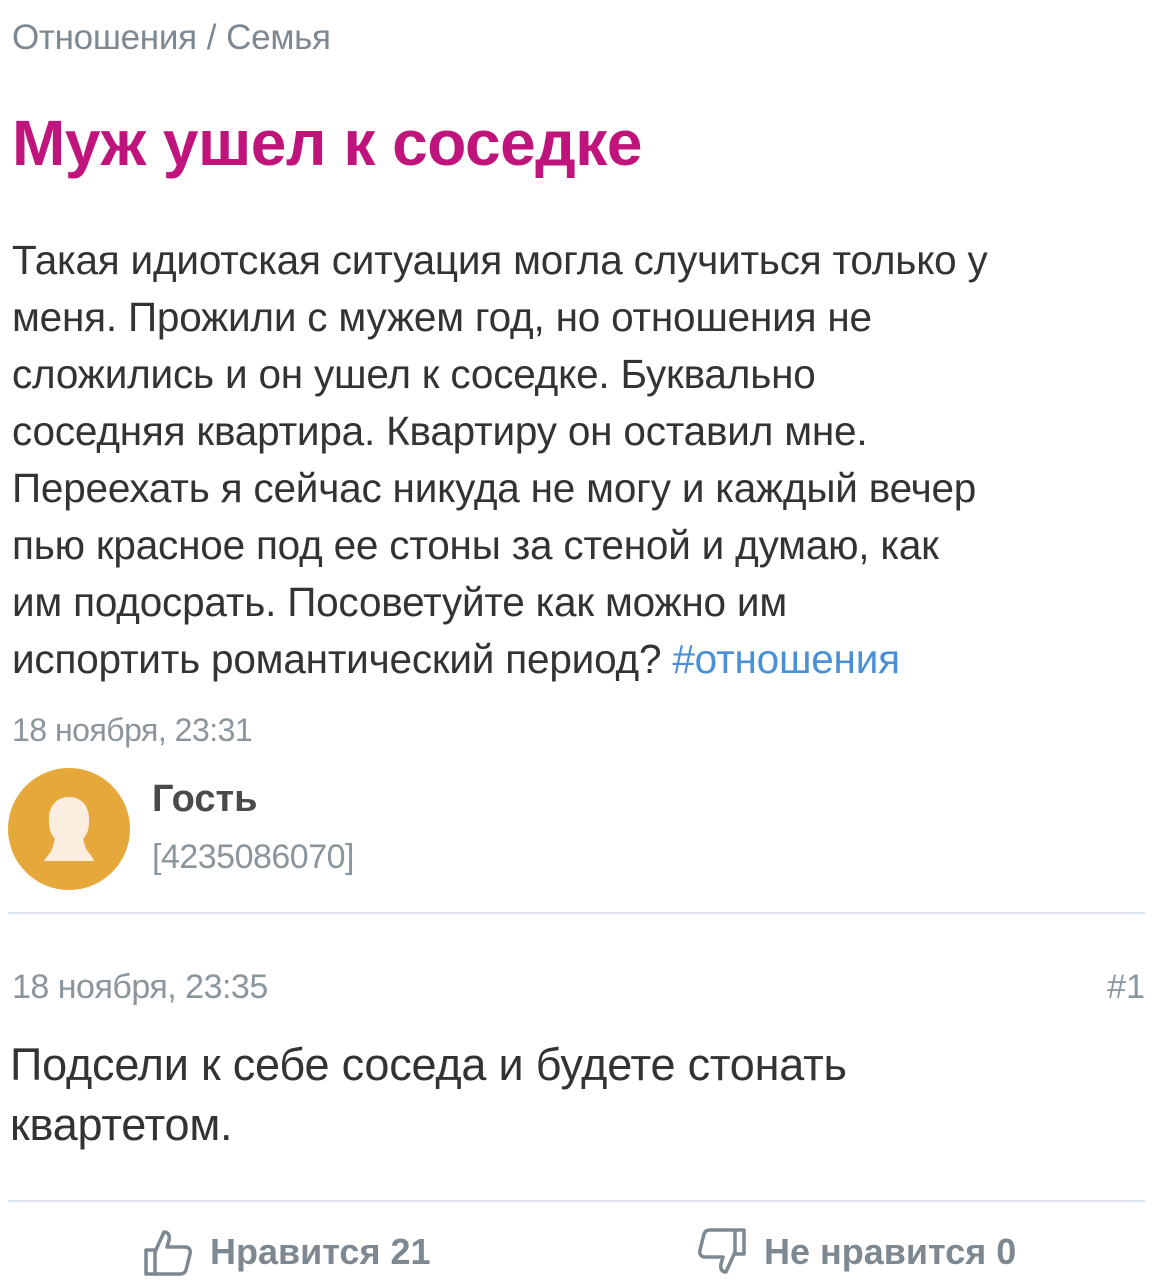 Image resolution: width=1153 pixels, height=1280 pixels. What do you see at coordinates (168, 1253) in the screenshot?
I see `thumbs-up-icon` at bounding box center [168, 1253].